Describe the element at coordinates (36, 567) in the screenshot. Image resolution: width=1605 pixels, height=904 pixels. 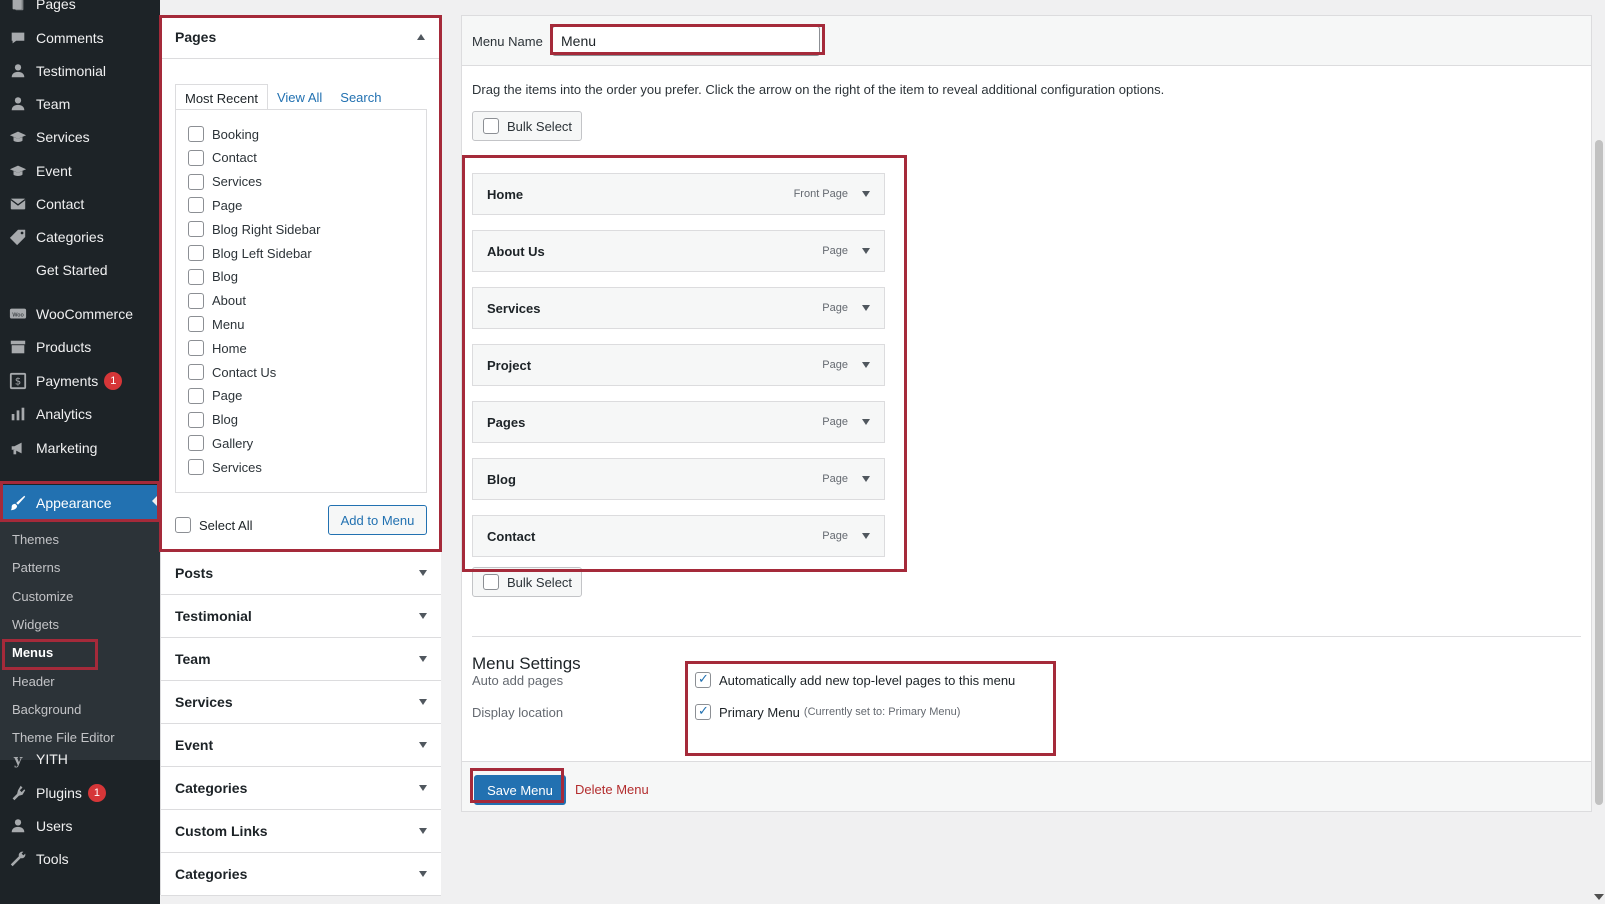
I see `submenu-item-patterns: Patterns` at that location.